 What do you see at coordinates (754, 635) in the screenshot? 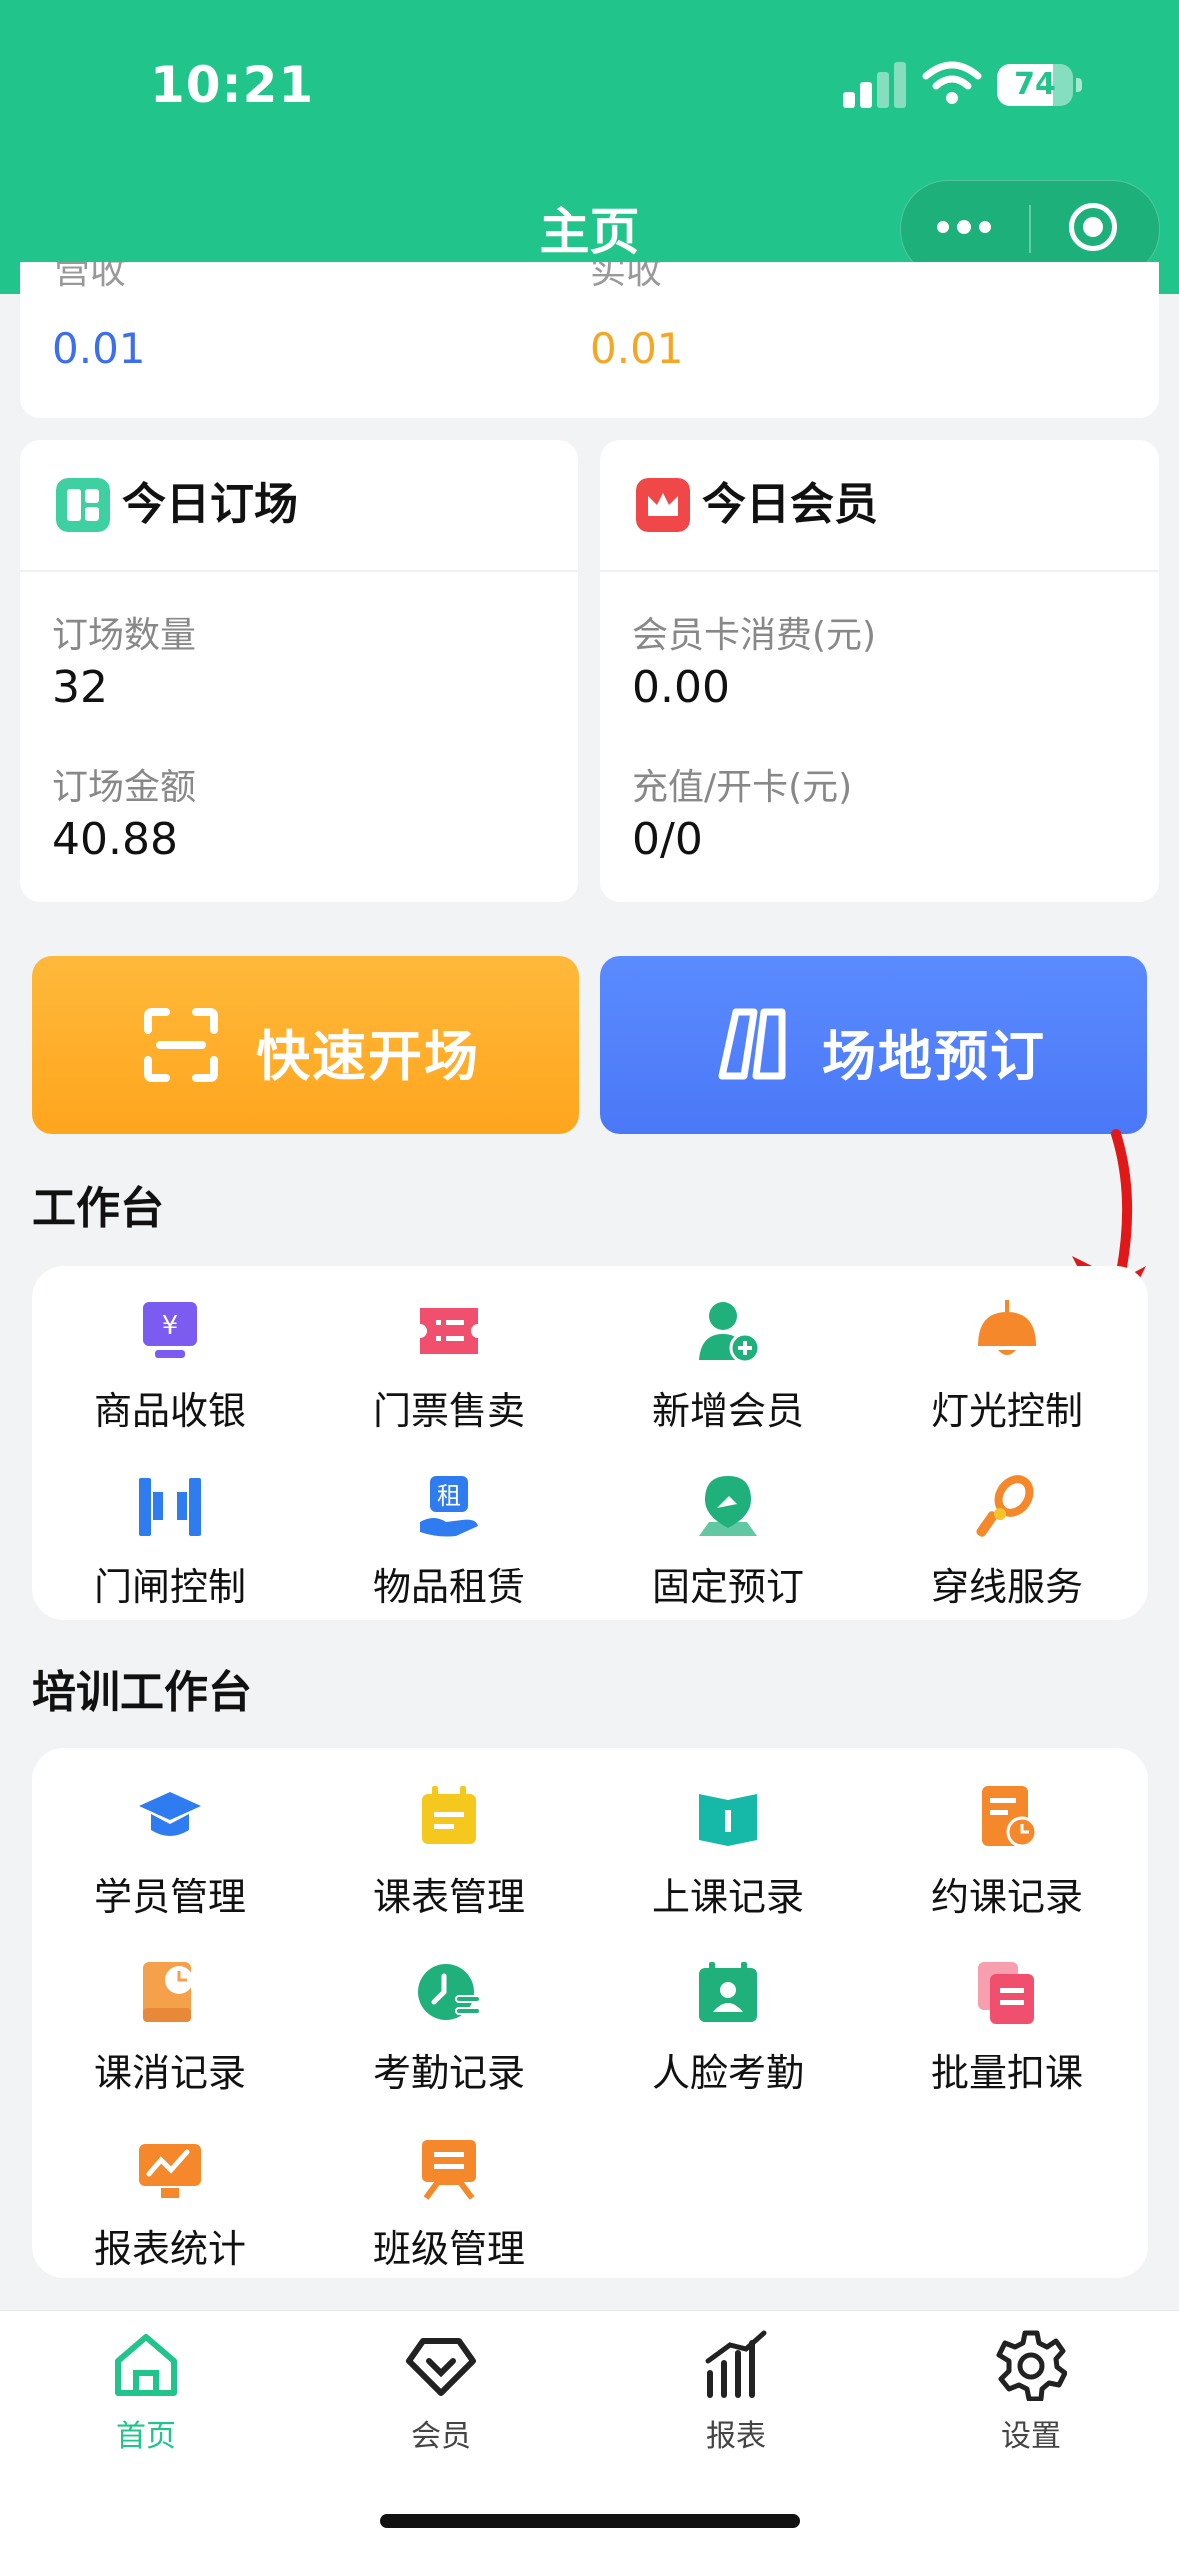
I see `member-spend-label: 会员卡消费(元)` at bounding box center [754, 635].